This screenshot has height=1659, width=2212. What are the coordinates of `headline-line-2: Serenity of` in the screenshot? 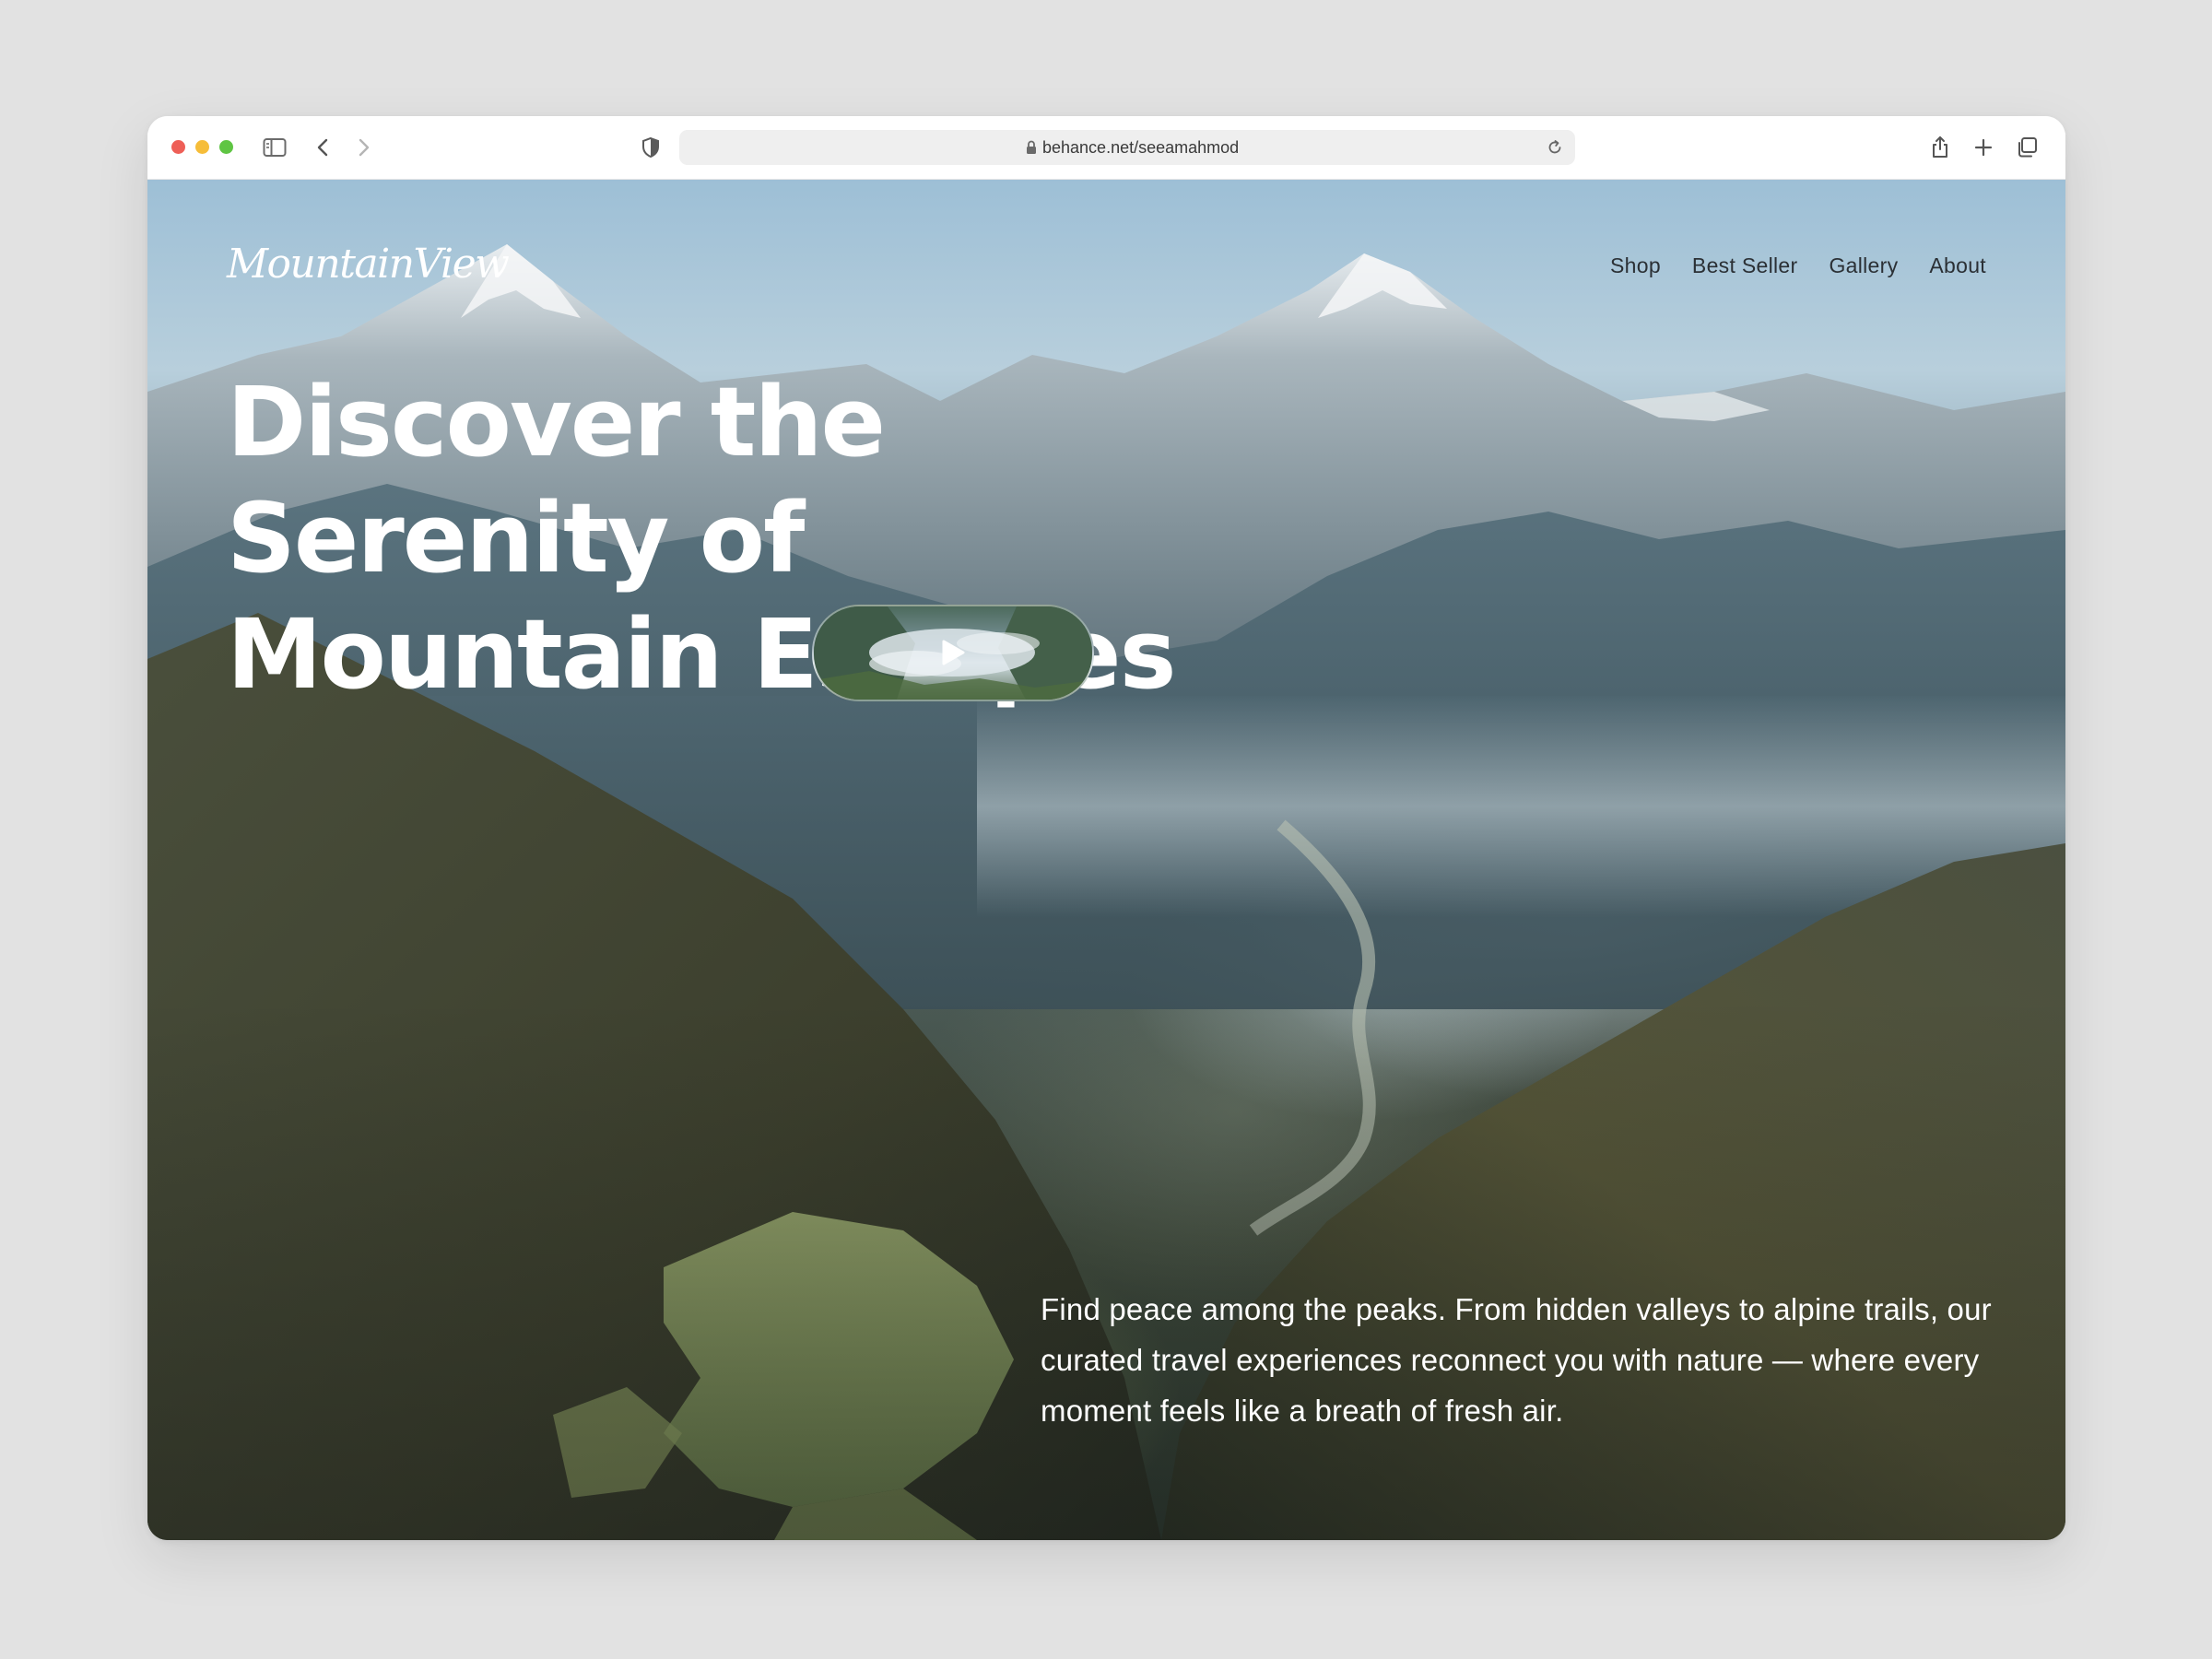 It's located at (516, 538).